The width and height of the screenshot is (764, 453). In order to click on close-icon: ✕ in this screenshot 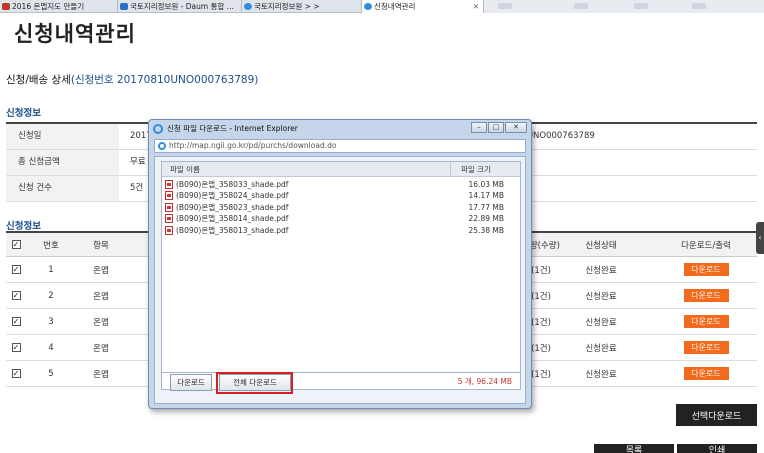, I will do `click(516, 127)`.